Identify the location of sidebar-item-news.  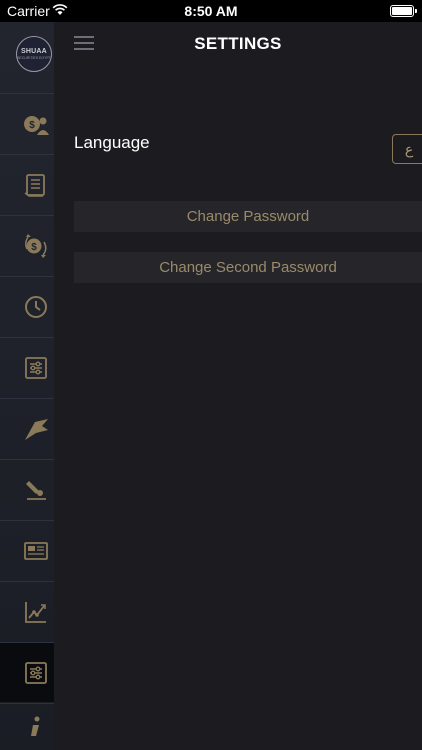
(27, 550).